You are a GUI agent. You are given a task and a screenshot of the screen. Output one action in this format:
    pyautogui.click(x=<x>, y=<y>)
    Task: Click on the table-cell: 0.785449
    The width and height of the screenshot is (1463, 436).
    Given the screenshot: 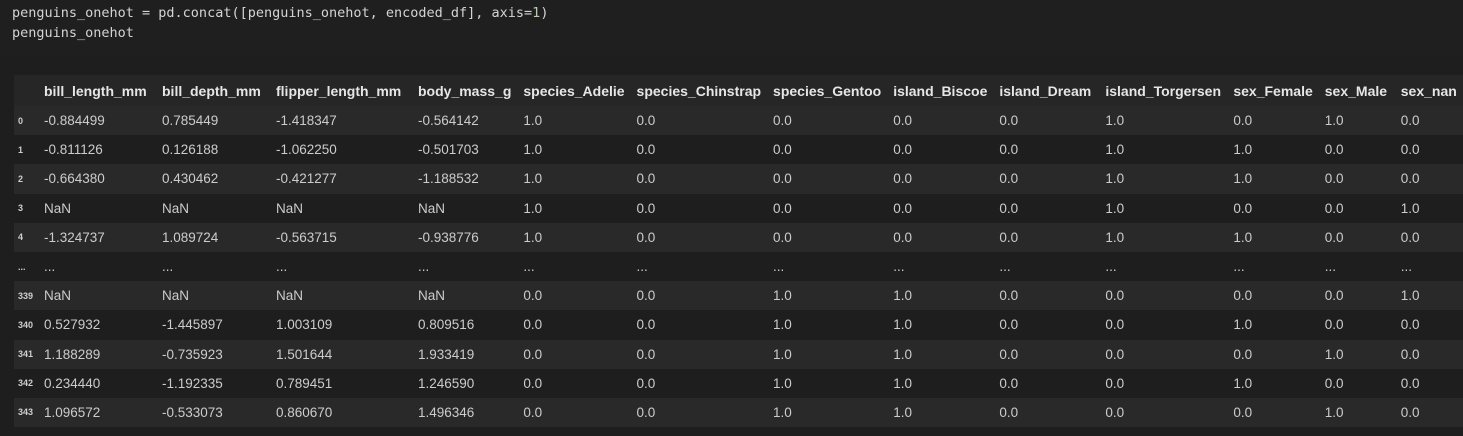 What is the action you would take?
    pyautogui.click(x=190, y=121)
    